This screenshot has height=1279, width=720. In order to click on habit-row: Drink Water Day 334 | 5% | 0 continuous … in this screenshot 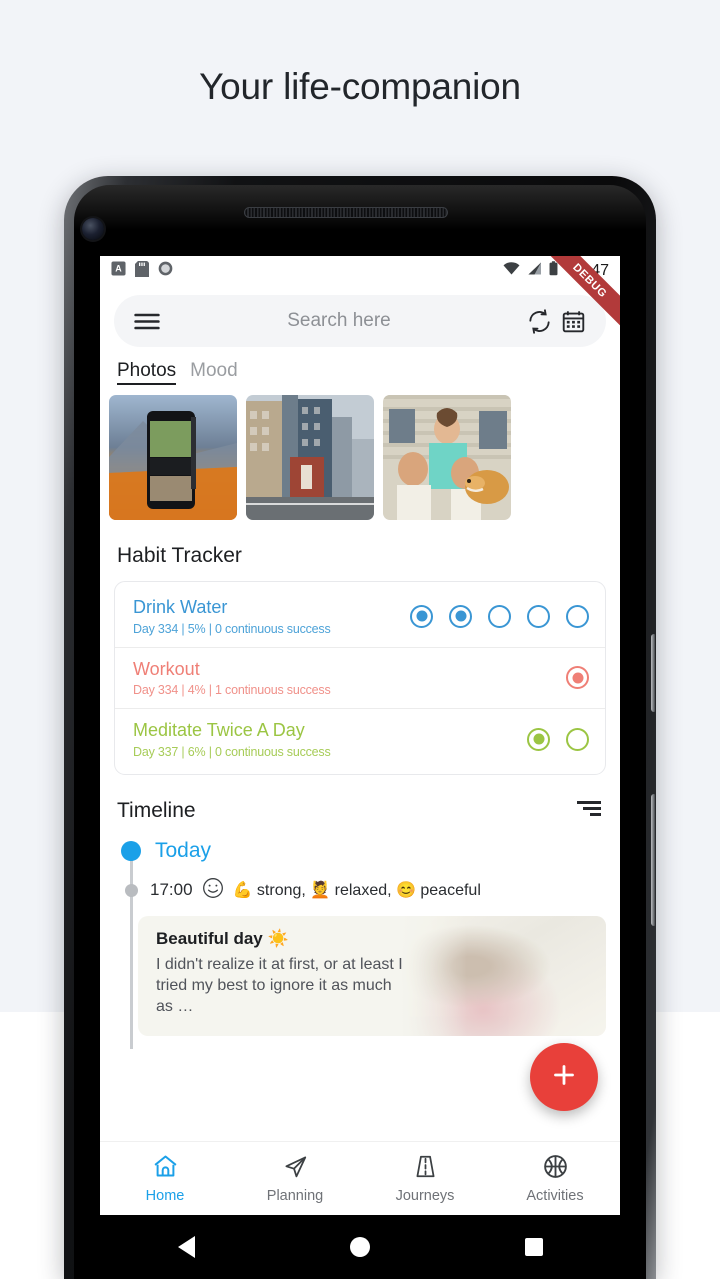, I will do `click(360, 616)`.